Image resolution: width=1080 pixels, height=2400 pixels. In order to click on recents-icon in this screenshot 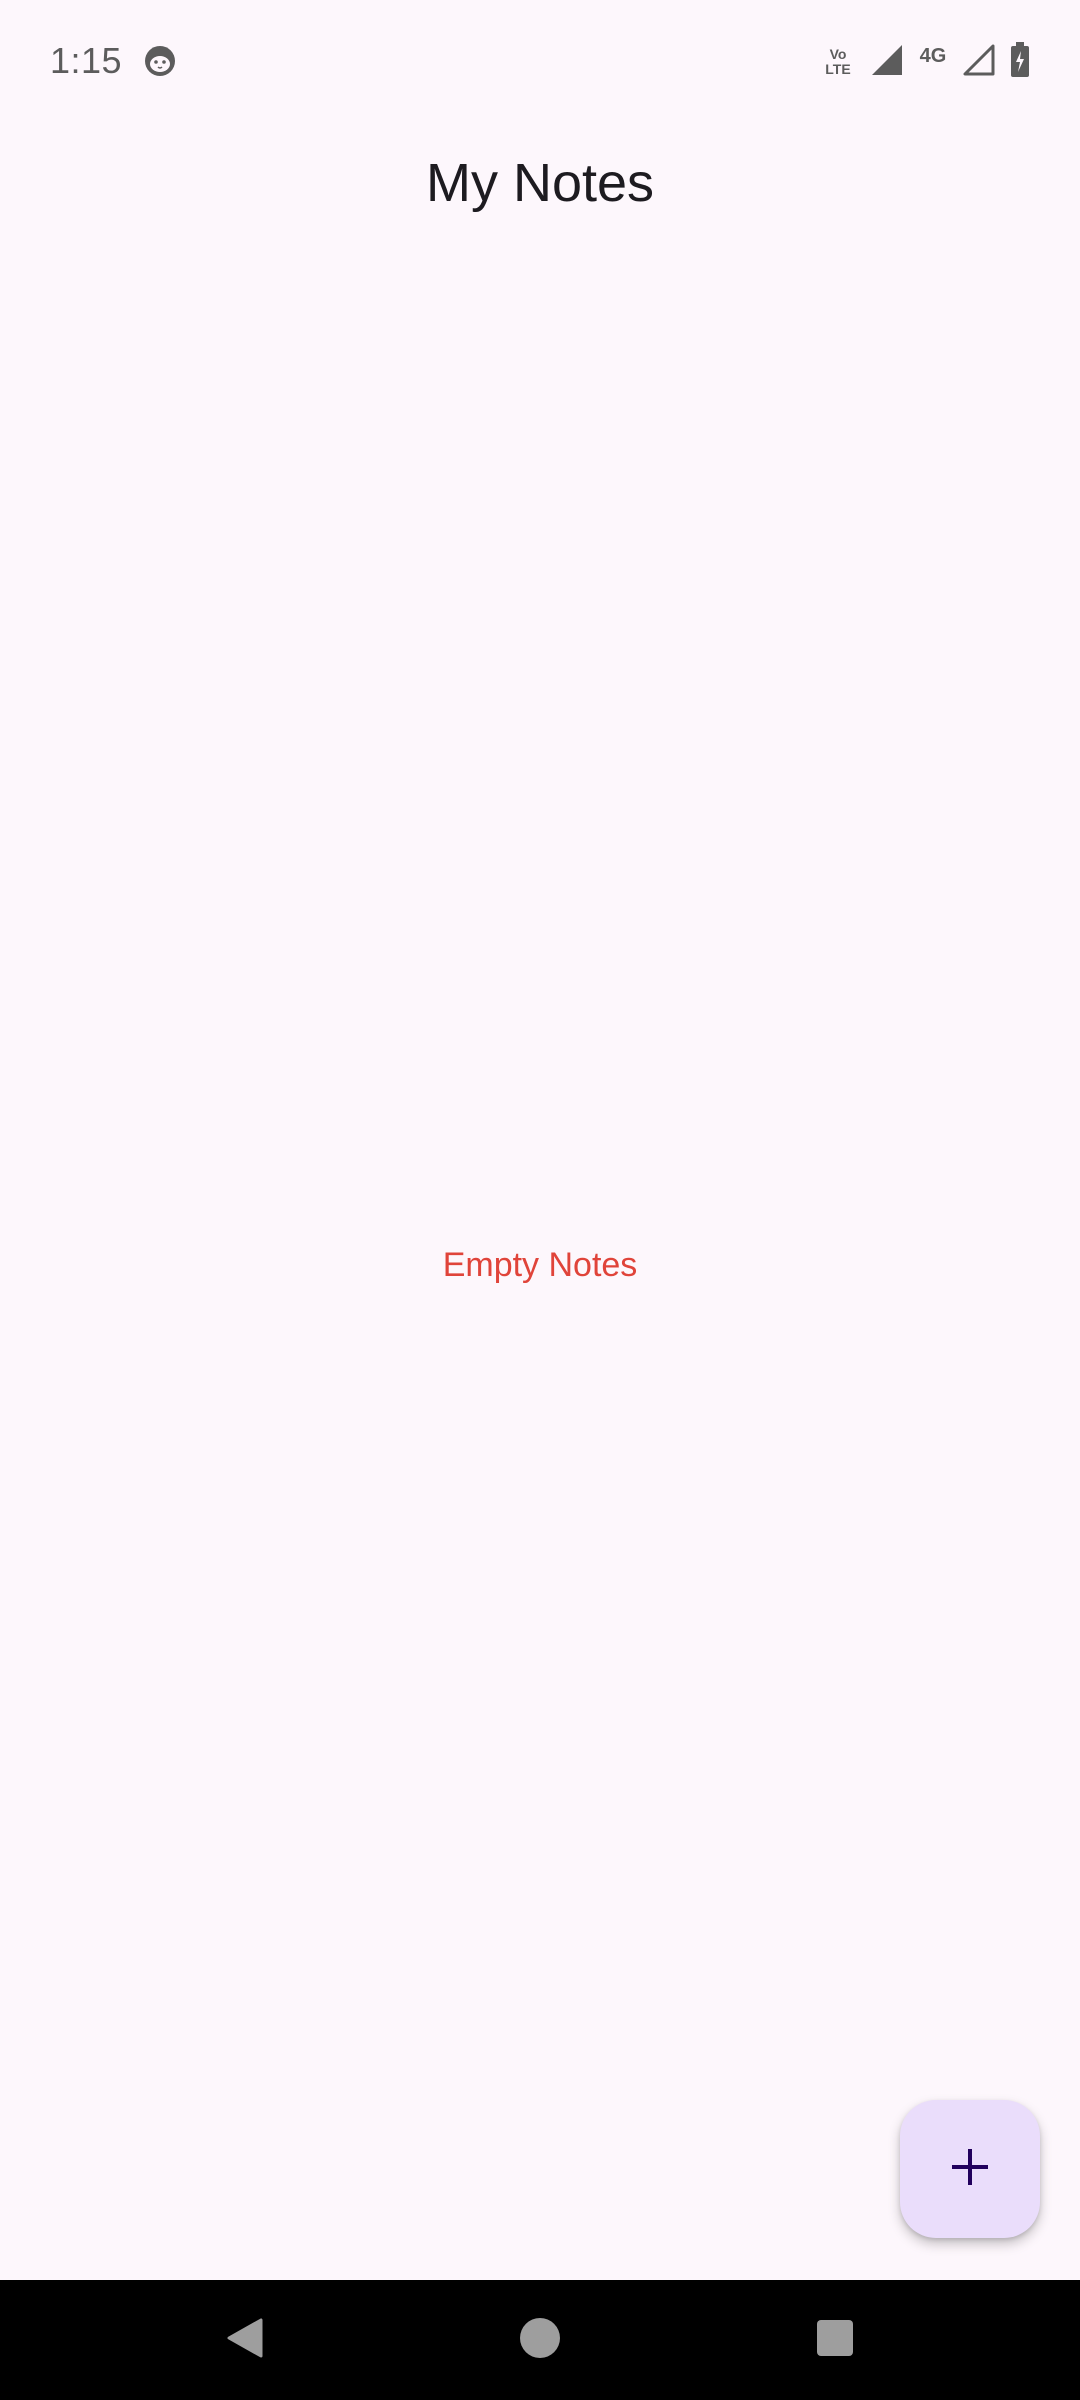, I will do `click(835, 2340)`.